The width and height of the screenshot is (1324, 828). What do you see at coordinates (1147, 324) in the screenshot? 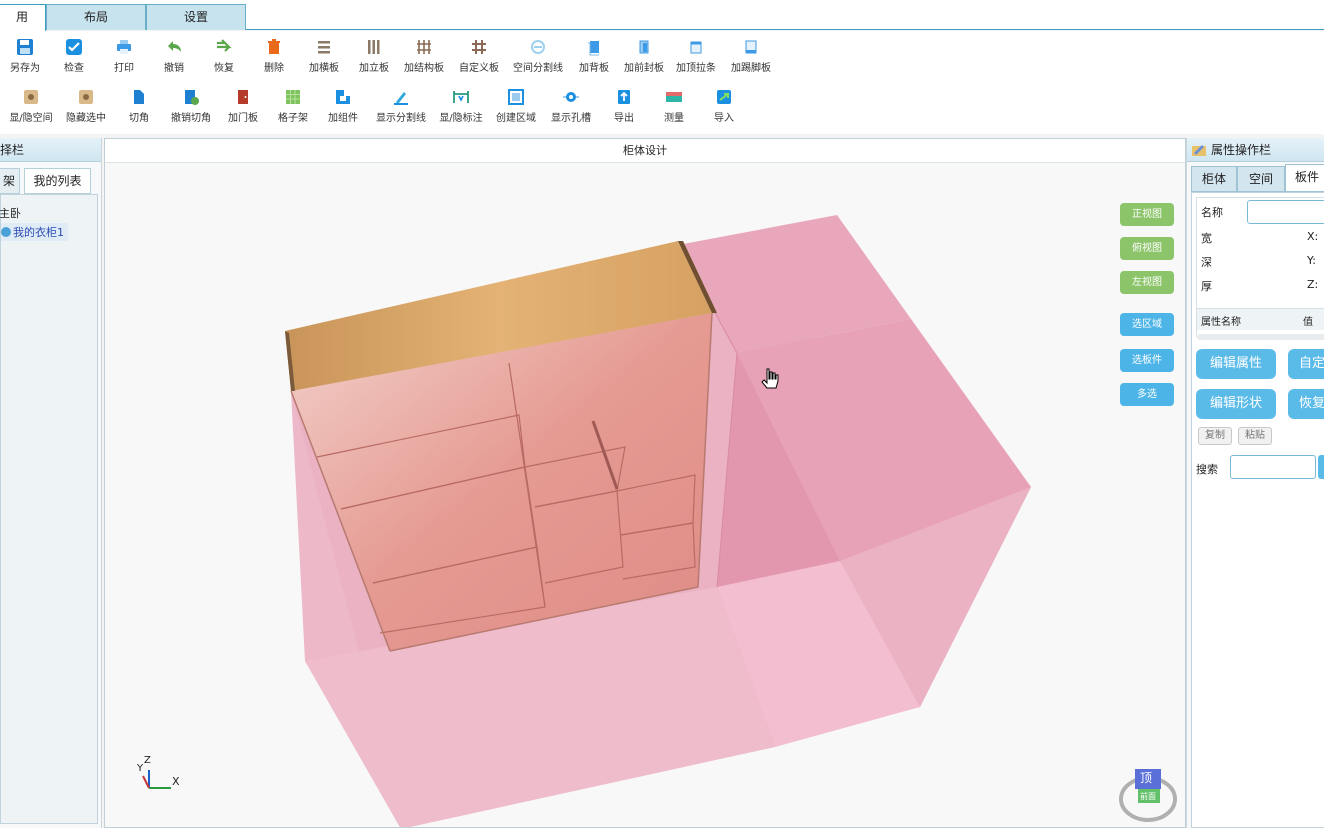
I see `select-region-button: 选区域` at bounding box center [1147, 324].